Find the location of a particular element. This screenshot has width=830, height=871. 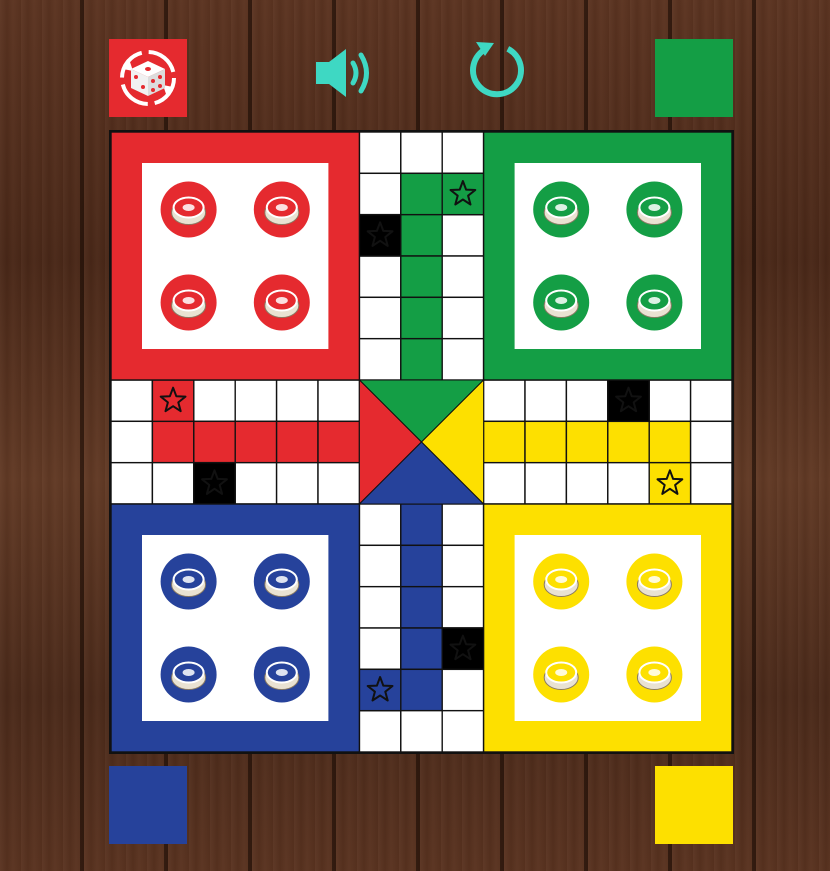

restart-button is located at coordinates (497, 70).